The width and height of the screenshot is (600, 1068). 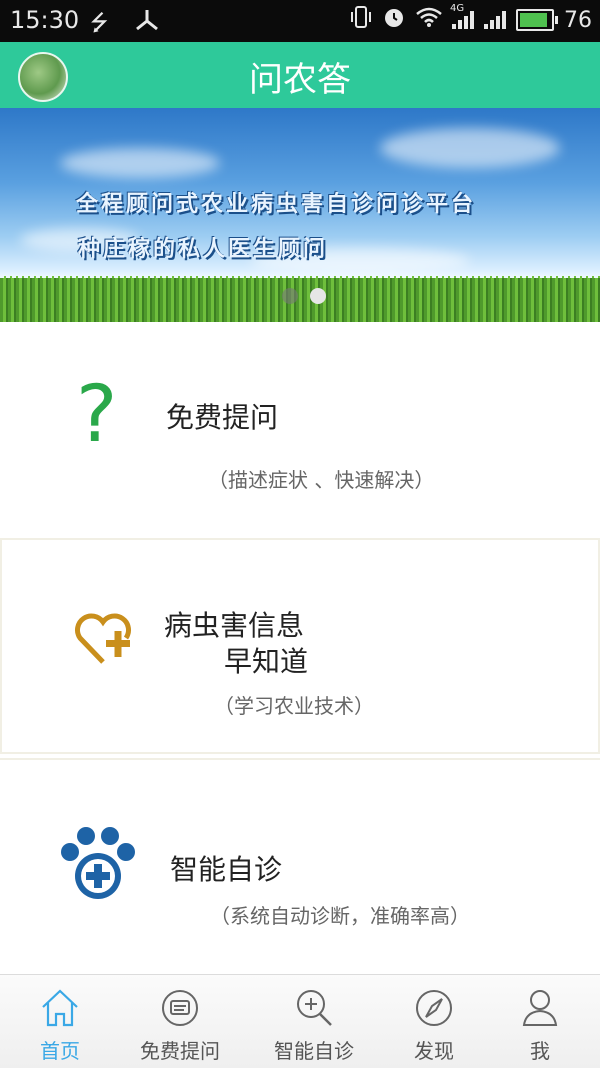 I want to click on tab-free-question: 免费提问, so click(x=180, y=1021).